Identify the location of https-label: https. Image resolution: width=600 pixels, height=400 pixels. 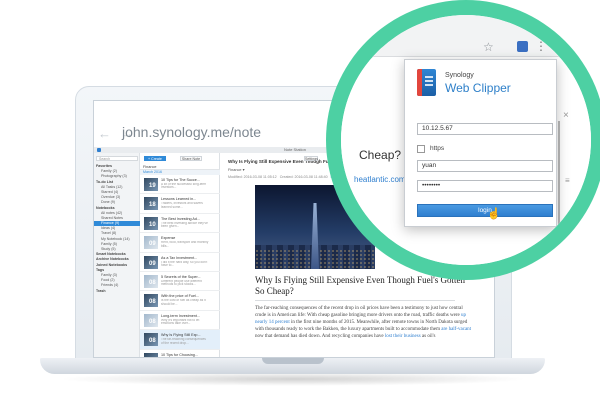
(437, 148).